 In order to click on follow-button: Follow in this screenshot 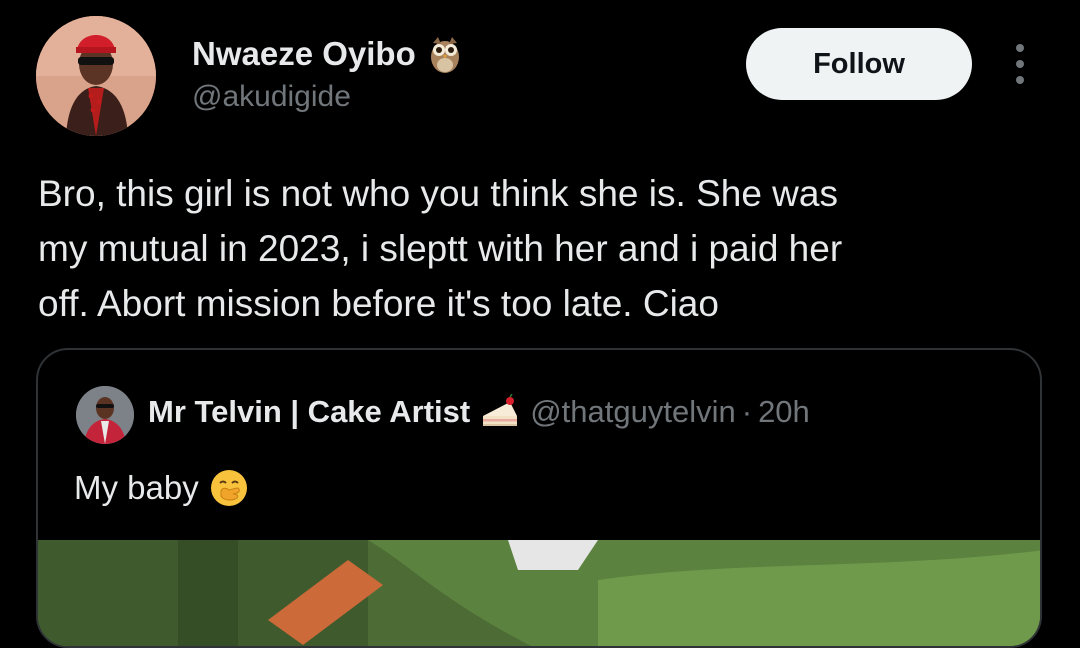, I will do `click(859, 64)`.